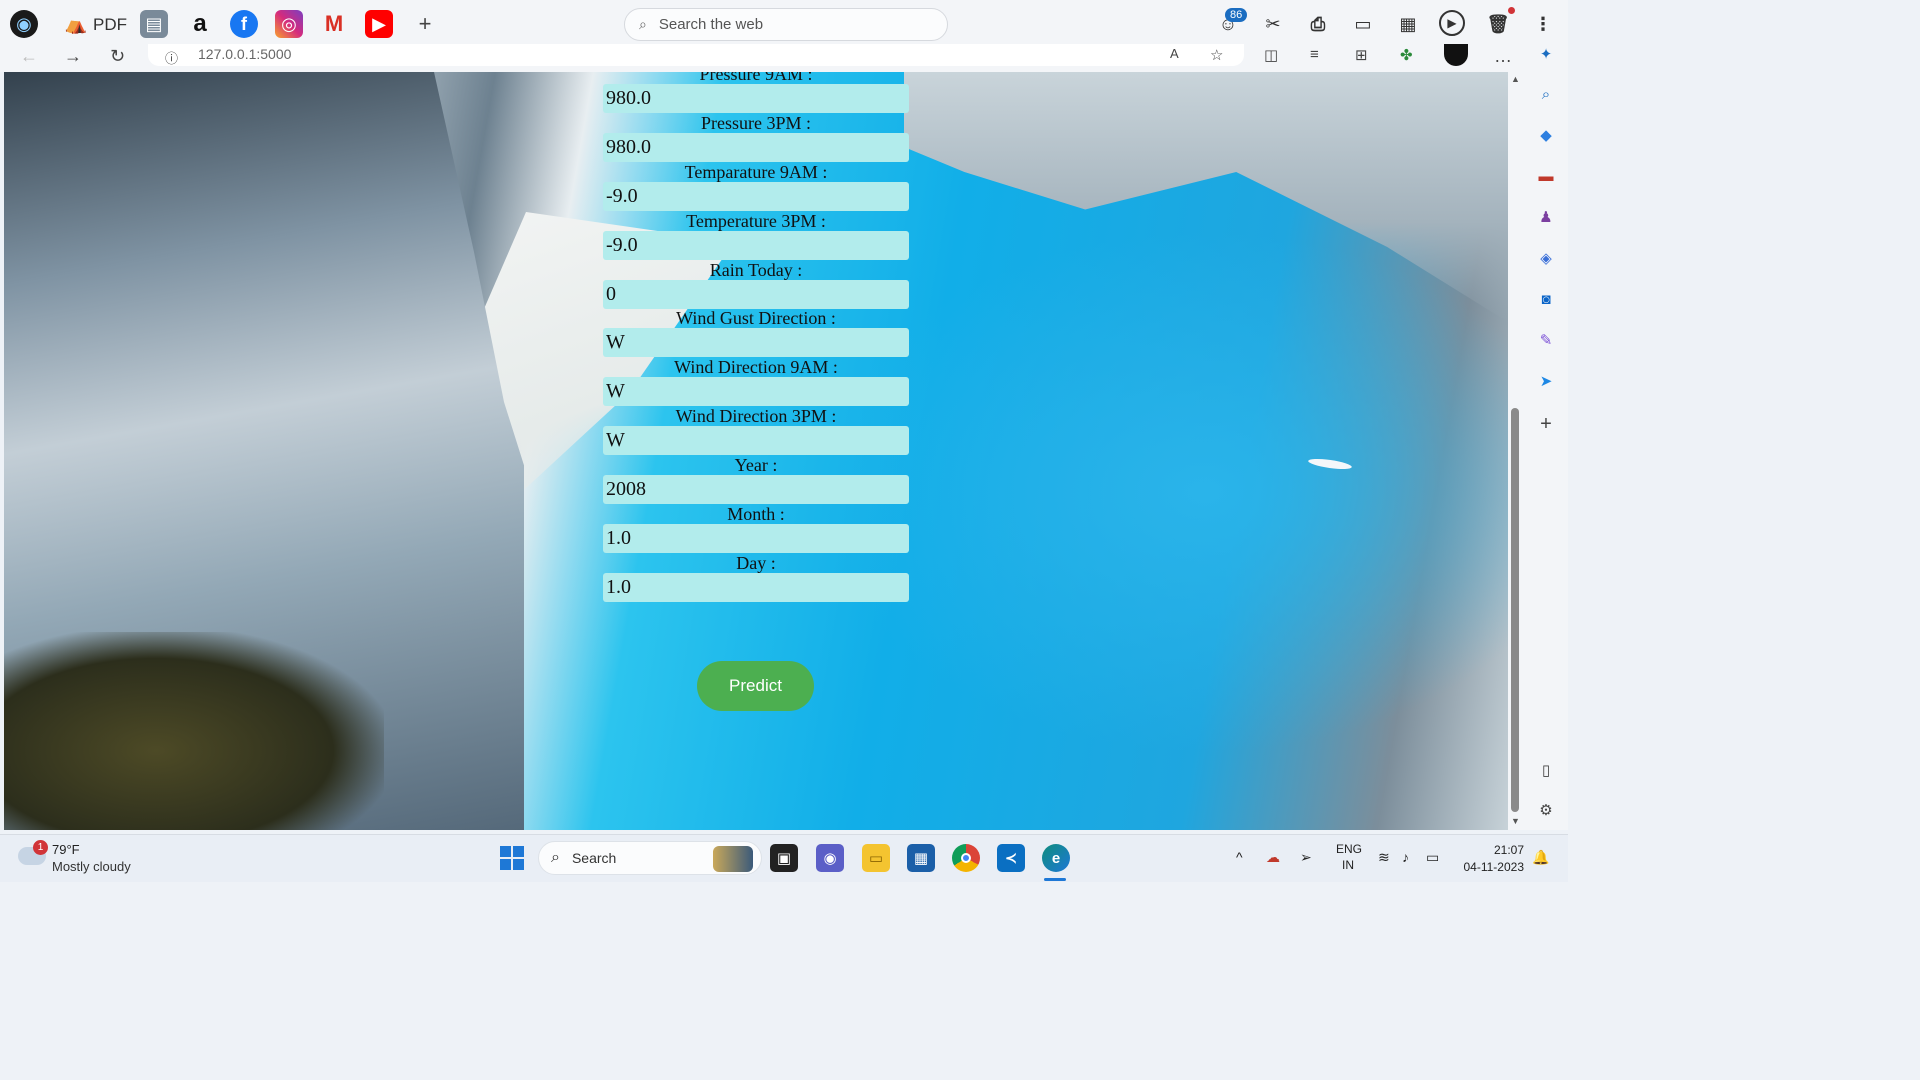 The image size is (1920, 1080). What do you see at coordinates (755, 686) in the screenshot?
I see `predict-button: Predict` at bounding box center [755, 686].